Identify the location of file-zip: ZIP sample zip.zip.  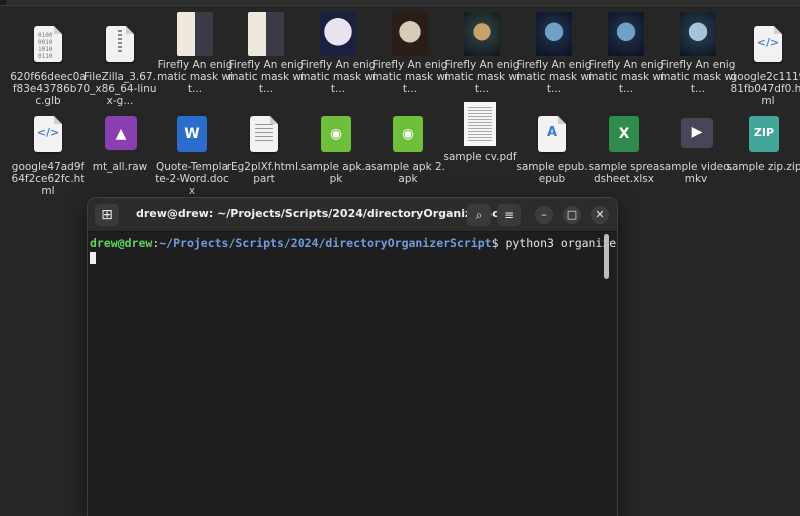
(763, 143).